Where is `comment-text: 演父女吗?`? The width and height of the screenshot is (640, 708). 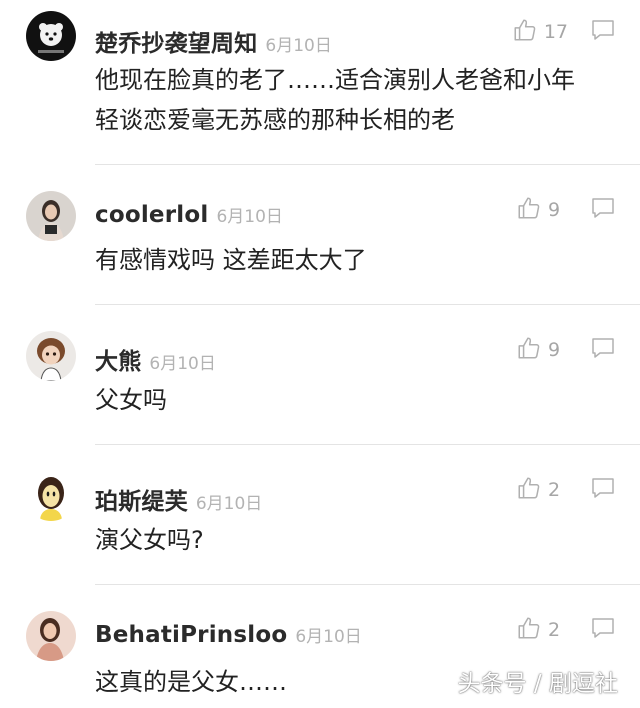
comment-text: 演父女吗? is located at coordinates (149, 540).